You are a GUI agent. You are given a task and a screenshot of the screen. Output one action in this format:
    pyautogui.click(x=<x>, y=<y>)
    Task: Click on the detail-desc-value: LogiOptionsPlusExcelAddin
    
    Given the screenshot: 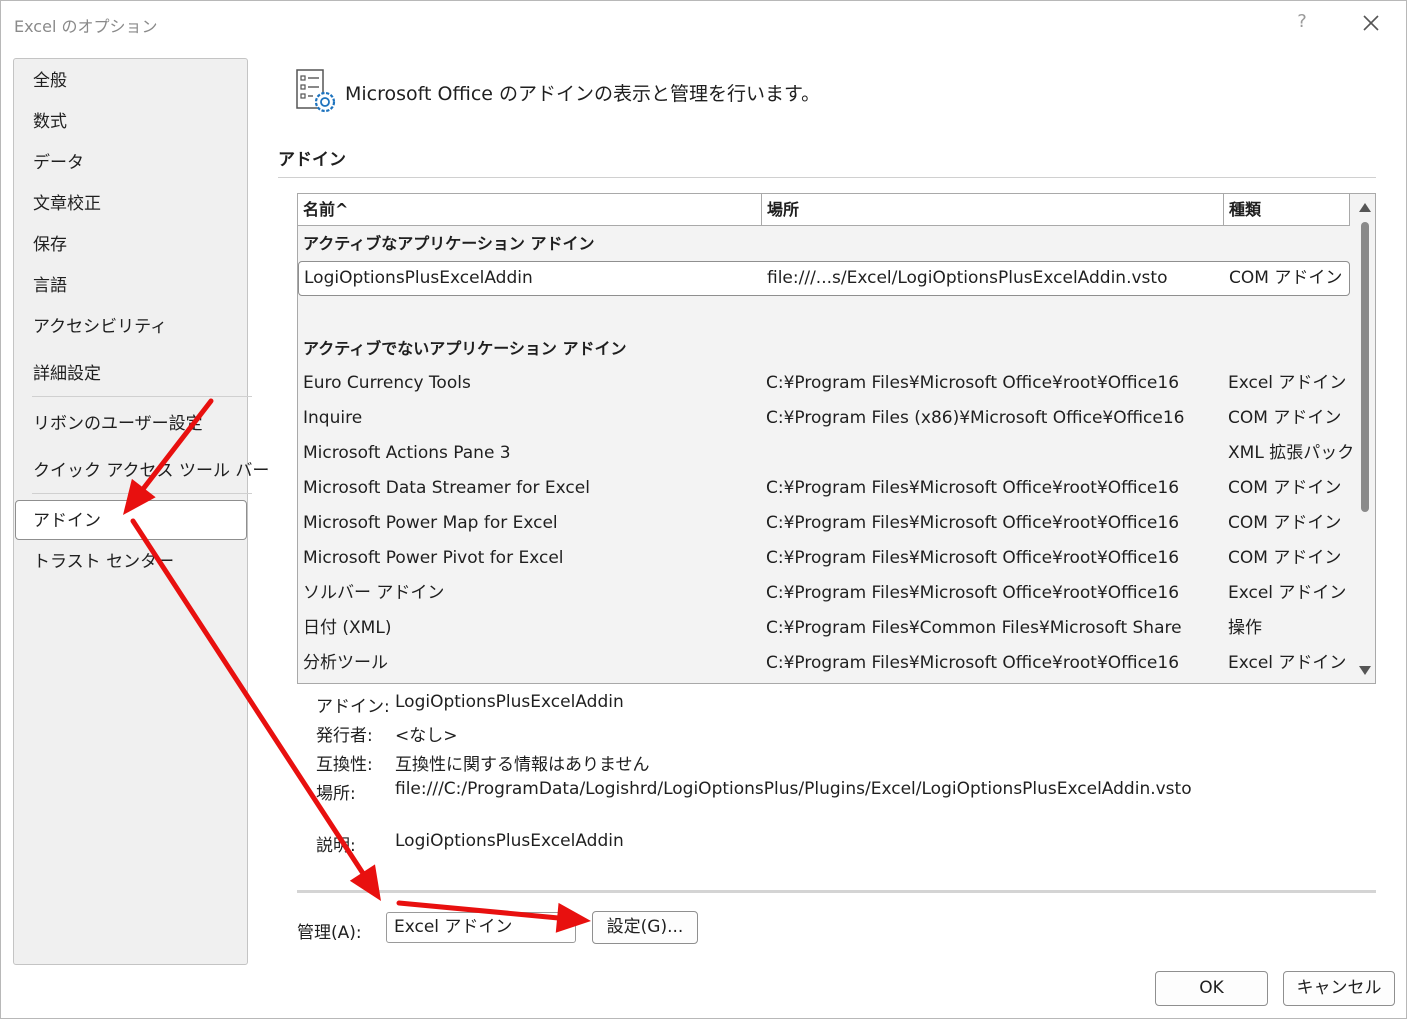 What is the action you would take?
    pyautogui.click(x=509, y=841)
    